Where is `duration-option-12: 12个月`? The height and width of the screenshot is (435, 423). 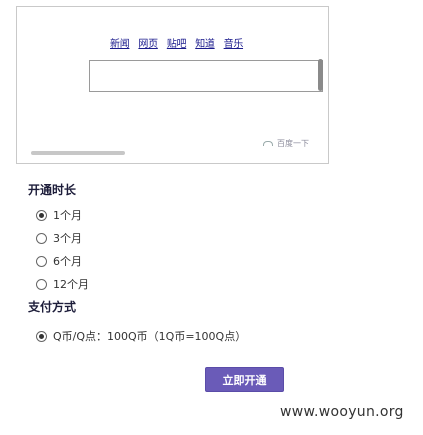 duration-option-12: 12个月 is located at coordinates (62, 284).